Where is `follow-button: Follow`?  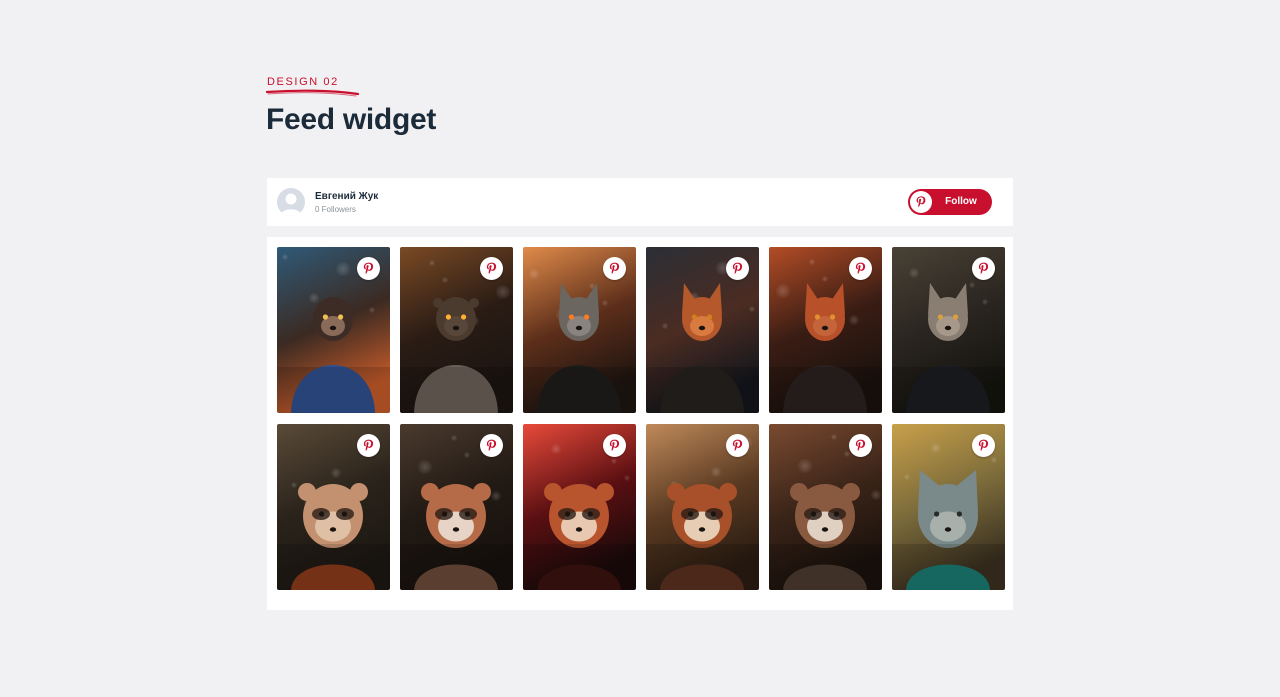
follow-button: Follow is located at coordinates (950, 202).